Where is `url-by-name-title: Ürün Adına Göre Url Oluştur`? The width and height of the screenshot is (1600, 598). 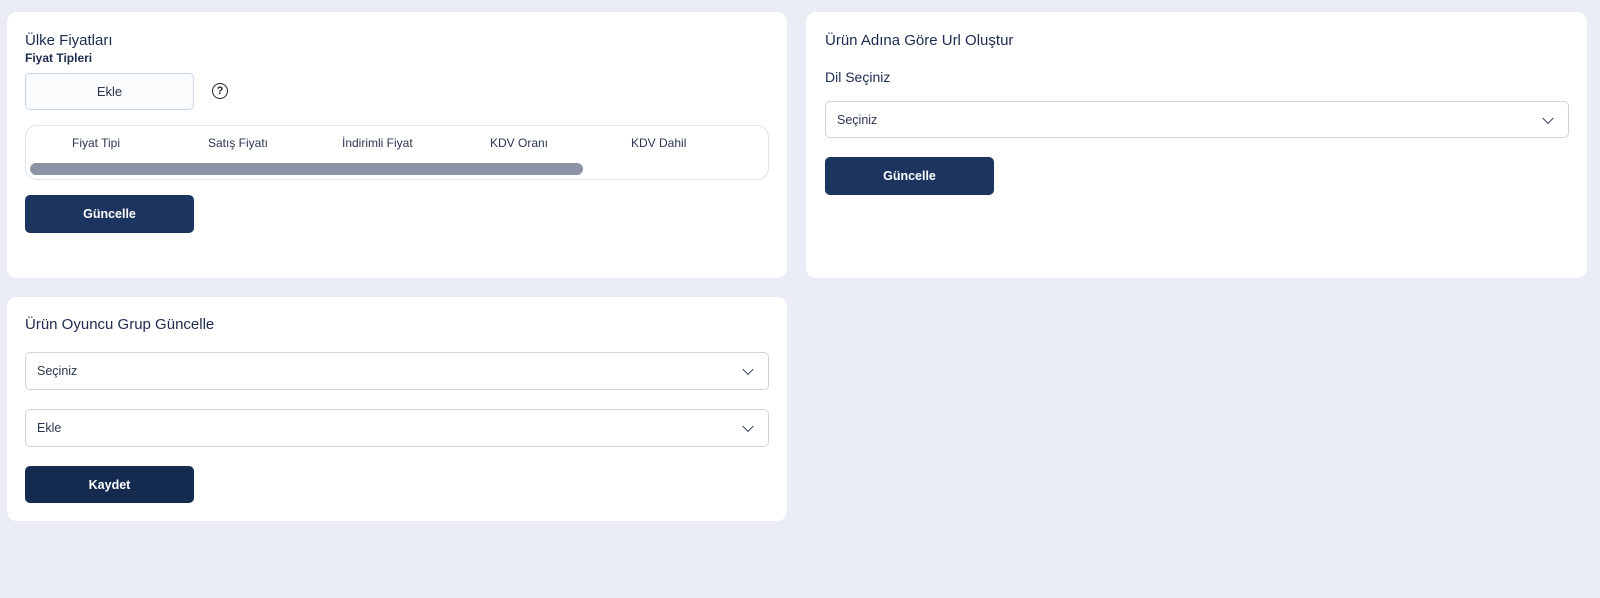
url-by-name-title: Ürün Adına Göre Url Oluştur is located at coordinates (919, 40).